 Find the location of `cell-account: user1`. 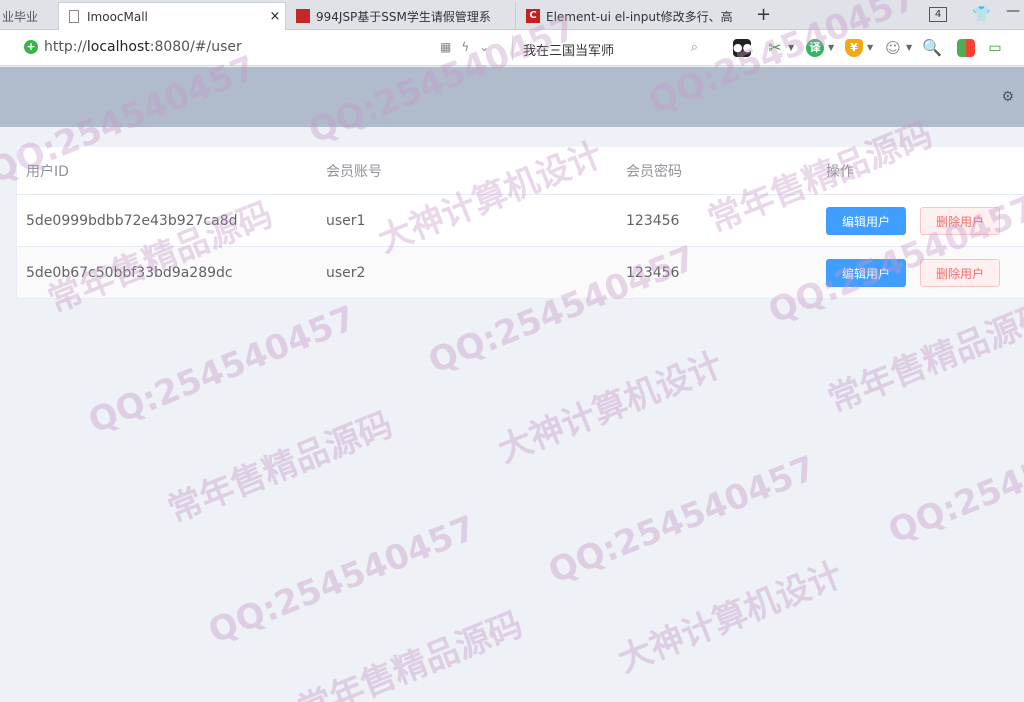

cell-account: user1 is located at coordinates (346, 220).